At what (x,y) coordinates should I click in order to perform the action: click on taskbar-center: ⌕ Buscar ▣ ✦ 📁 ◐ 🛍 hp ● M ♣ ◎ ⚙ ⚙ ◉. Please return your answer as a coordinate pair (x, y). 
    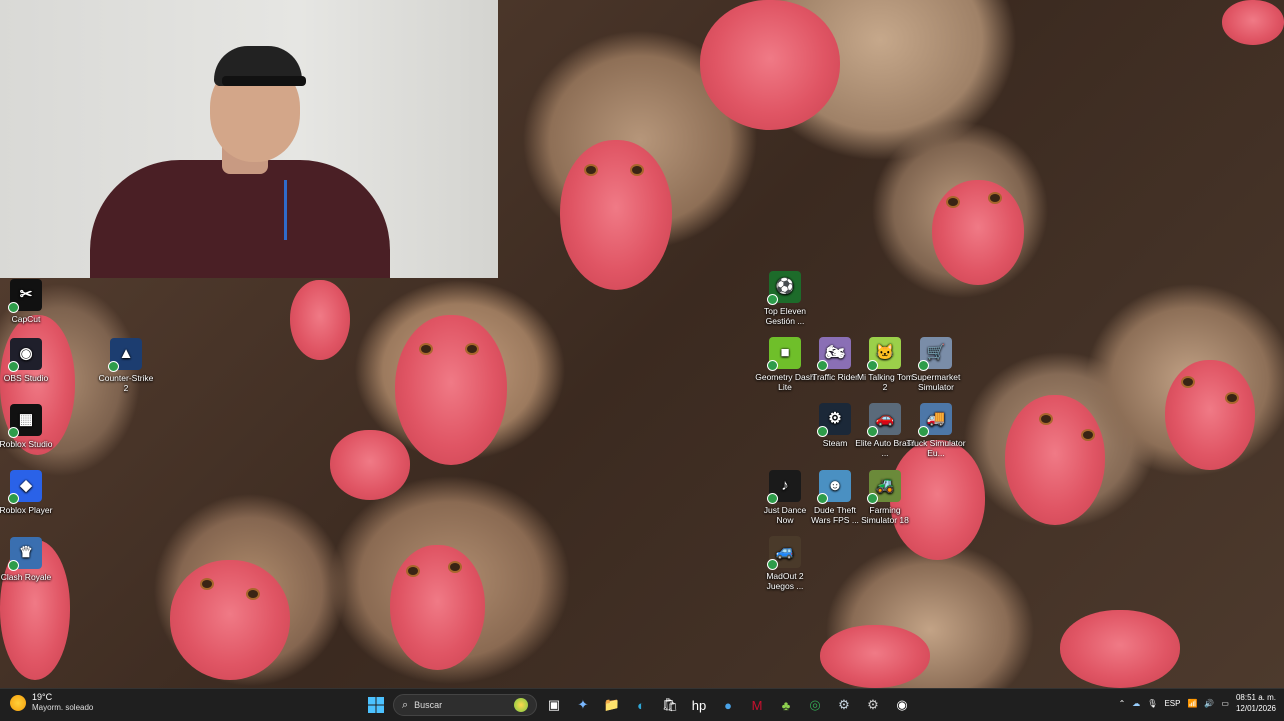
    Looking at the image, I should click on (639, 705).